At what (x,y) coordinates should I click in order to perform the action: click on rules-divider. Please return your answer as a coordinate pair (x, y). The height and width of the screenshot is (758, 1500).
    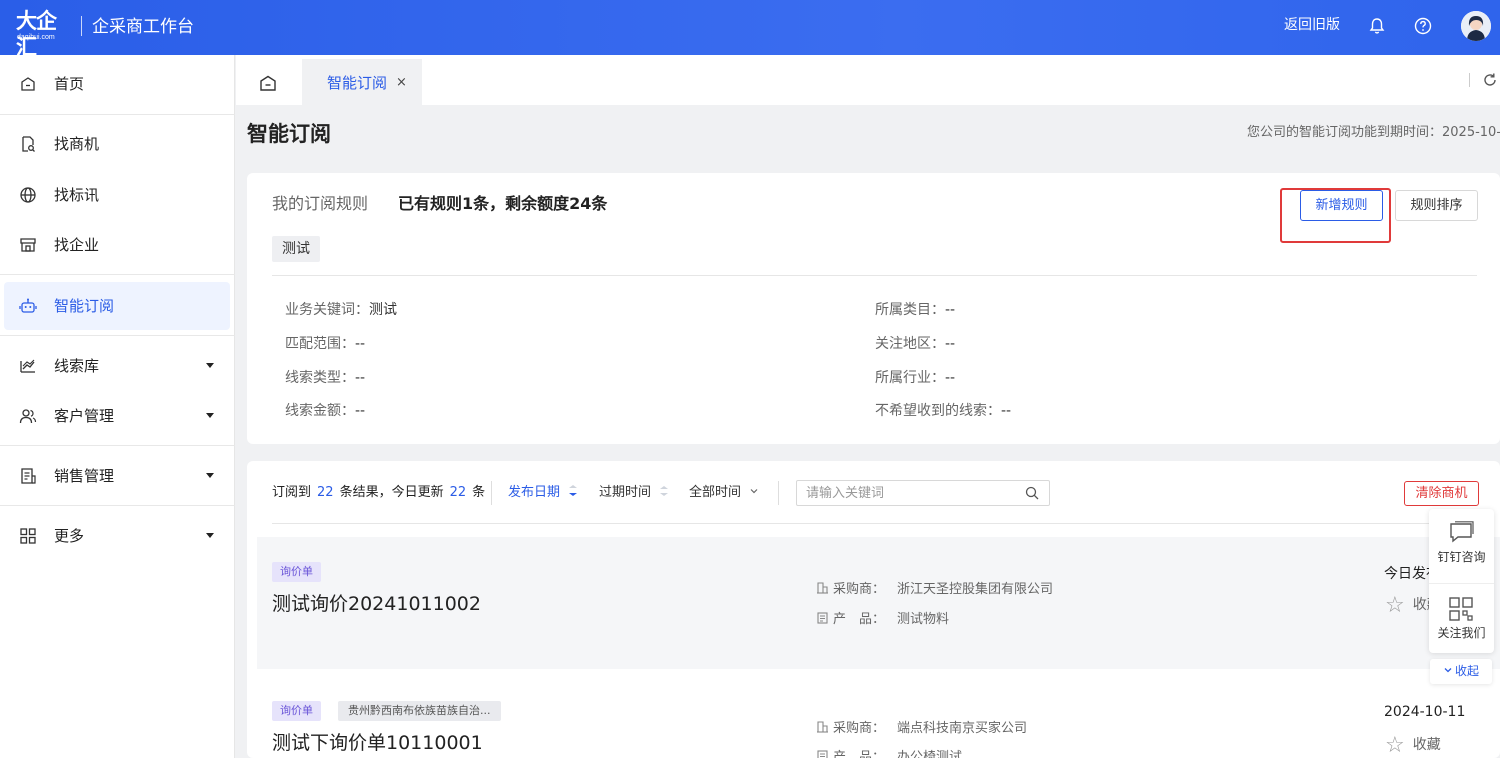
    Looking at the image, I should click on (874, 275).